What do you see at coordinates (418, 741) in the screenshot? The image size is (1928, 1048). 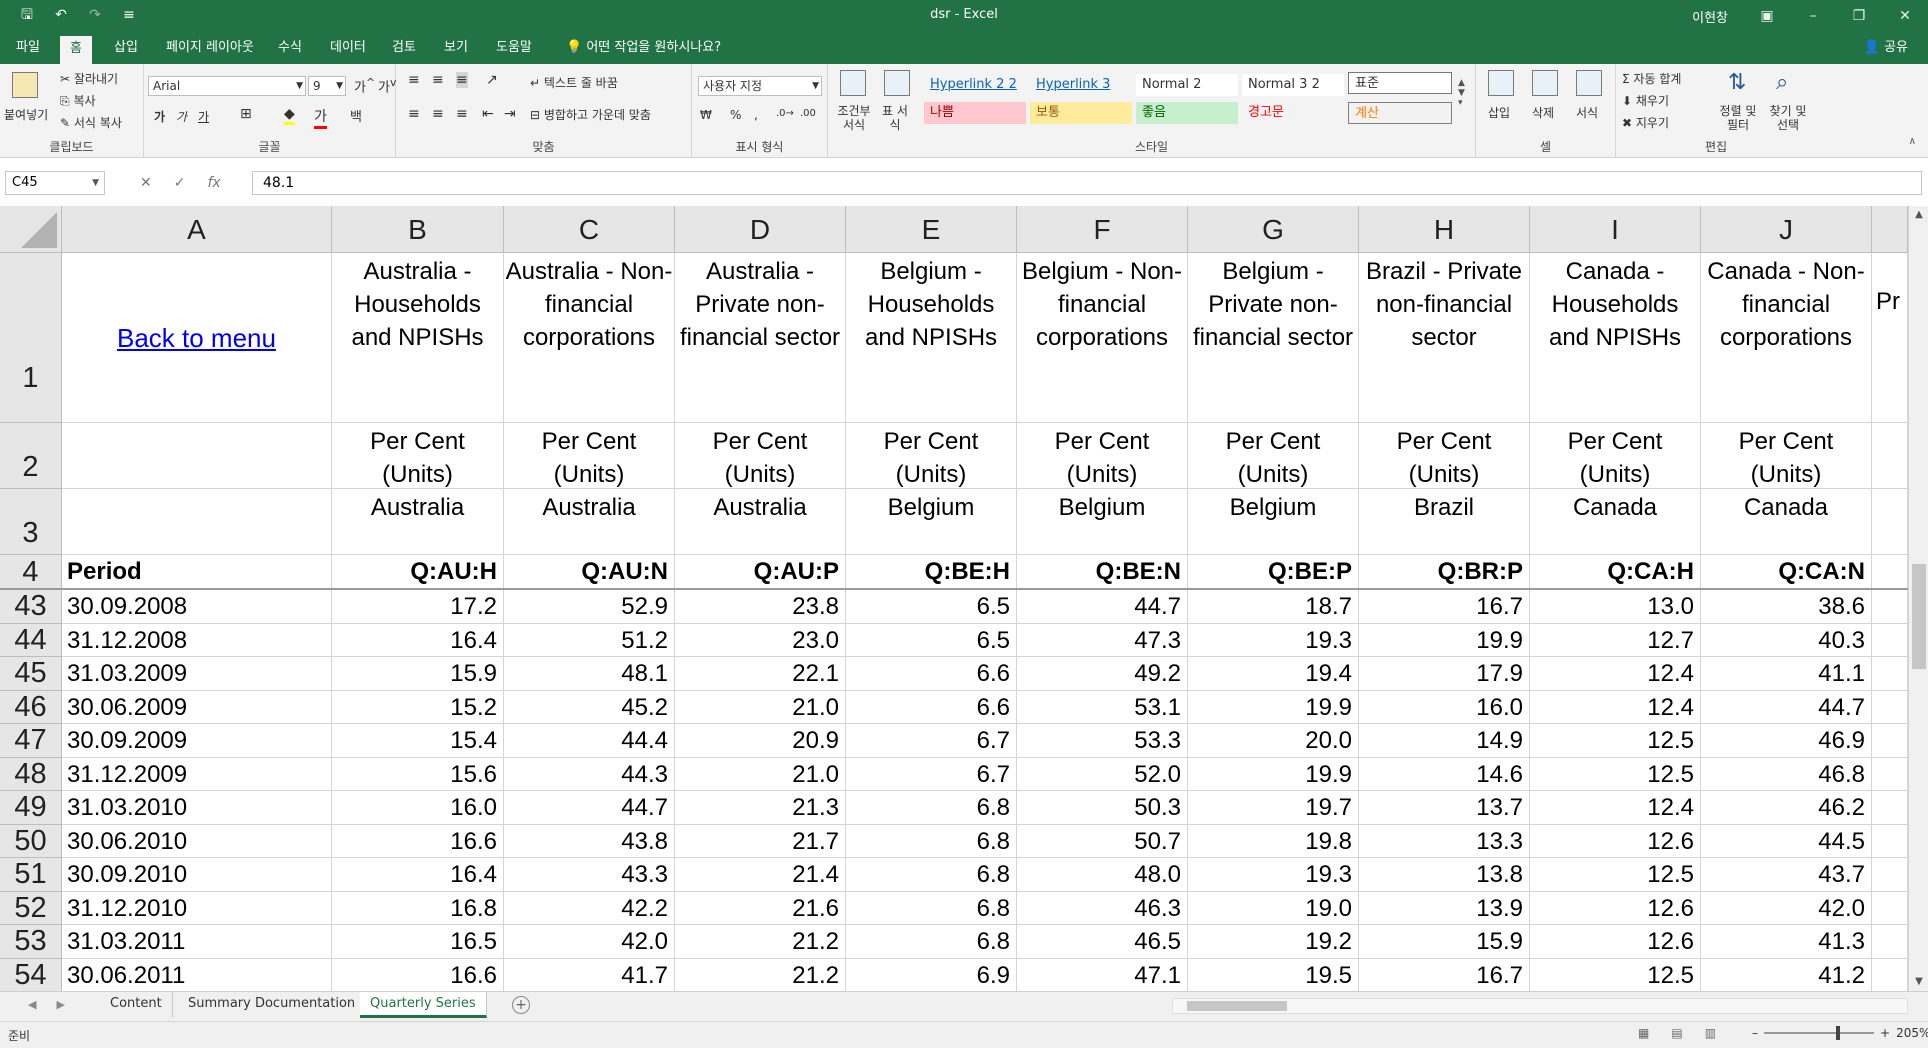 I see `value-cell: 15.4` at bounding box center [418, 741].